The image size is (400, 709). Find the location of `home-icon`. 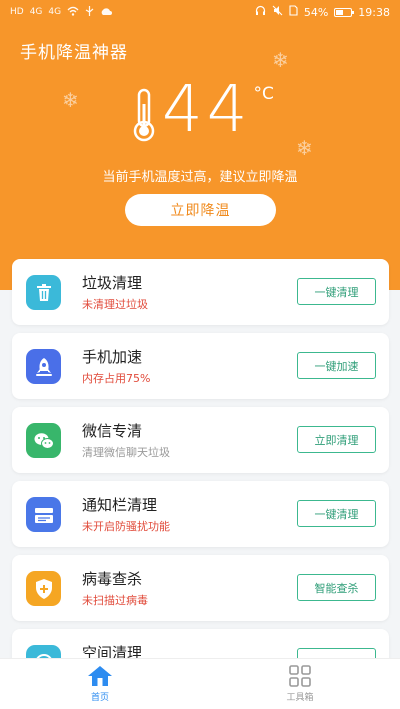

home-icon is located at coordinates (100, 676).